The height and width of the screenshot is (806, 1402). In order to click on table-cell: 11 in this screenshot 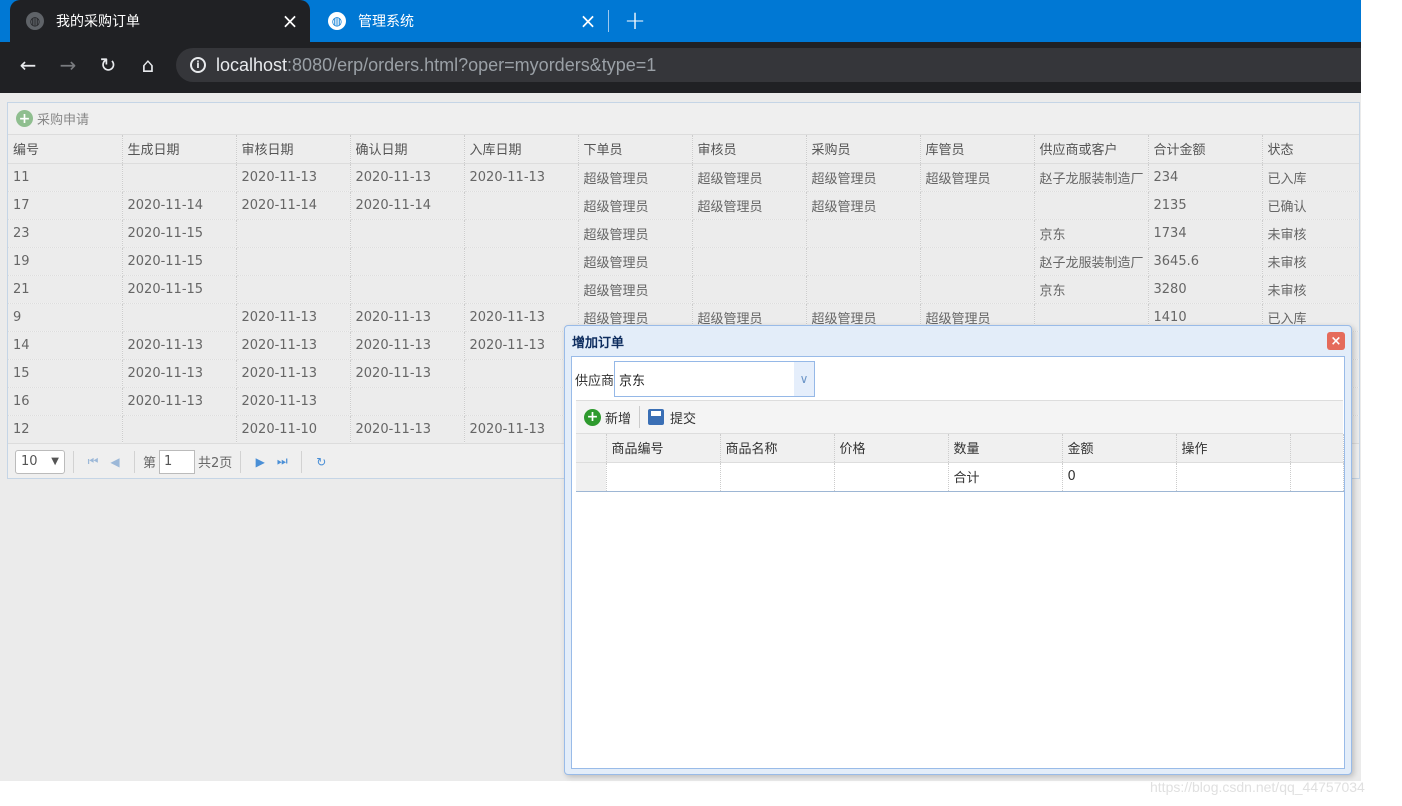, I will do `click(65, 177)`.